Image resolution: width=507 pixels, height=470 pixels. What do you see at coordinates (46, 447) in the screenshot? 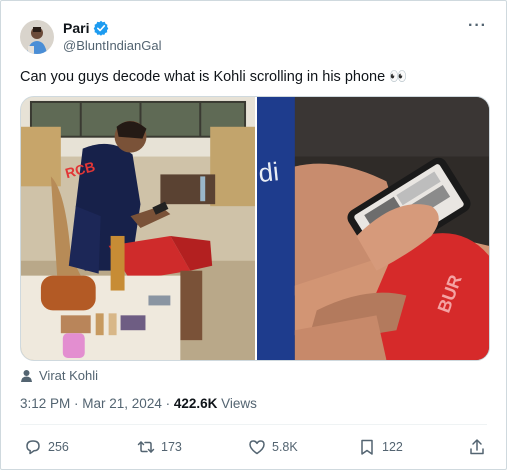
I see `reply-button: 256` at bounding box center [46, 447].